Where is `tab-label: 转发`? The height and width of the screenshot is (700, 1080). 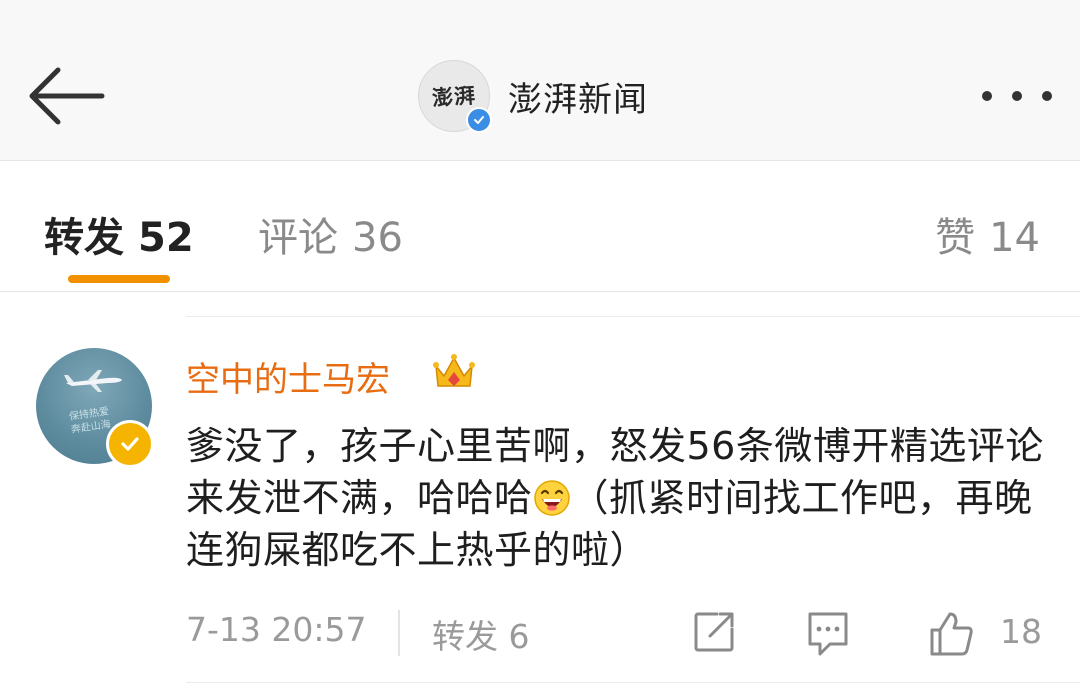
tab-label: 转发 is located at coordinates (84, 238).